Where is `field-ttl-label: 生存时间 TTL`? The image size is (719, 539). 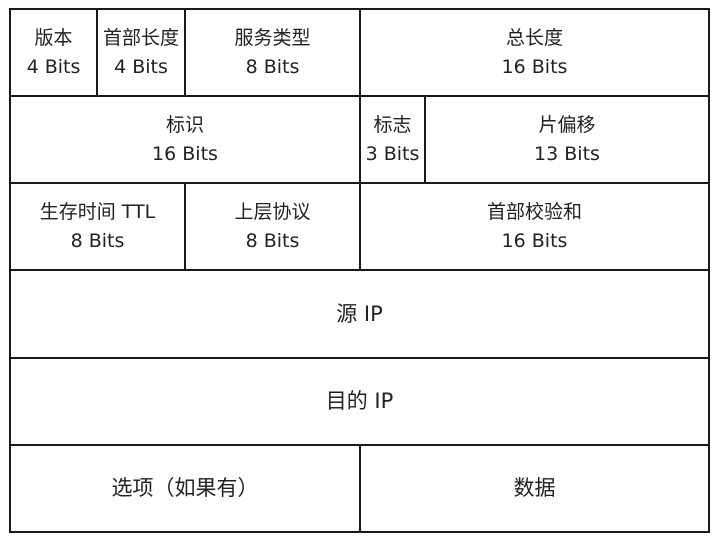 field-ttl-label: 生存时间 TTL is located at coordinates (97, 211).